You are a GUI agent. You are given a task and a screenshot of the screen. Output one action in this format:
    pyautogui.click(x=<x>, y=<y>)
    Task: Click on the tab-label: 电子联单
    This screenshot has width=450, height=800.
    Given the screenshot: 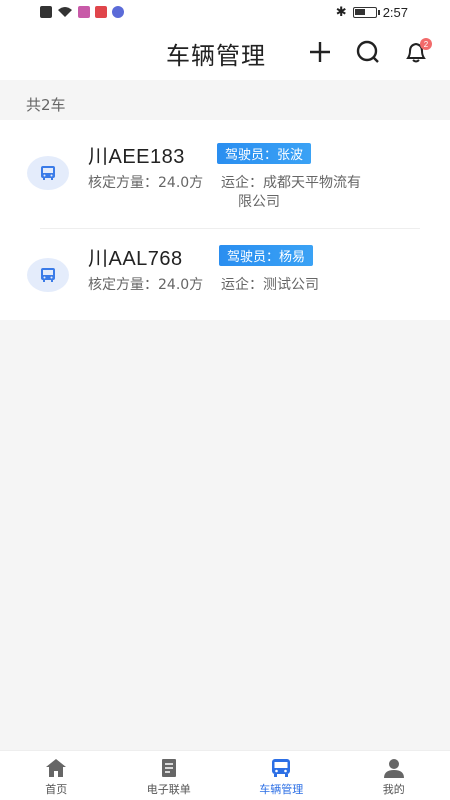 What is the action you would take?
    pyautogui.click(x=168, y=789)
    